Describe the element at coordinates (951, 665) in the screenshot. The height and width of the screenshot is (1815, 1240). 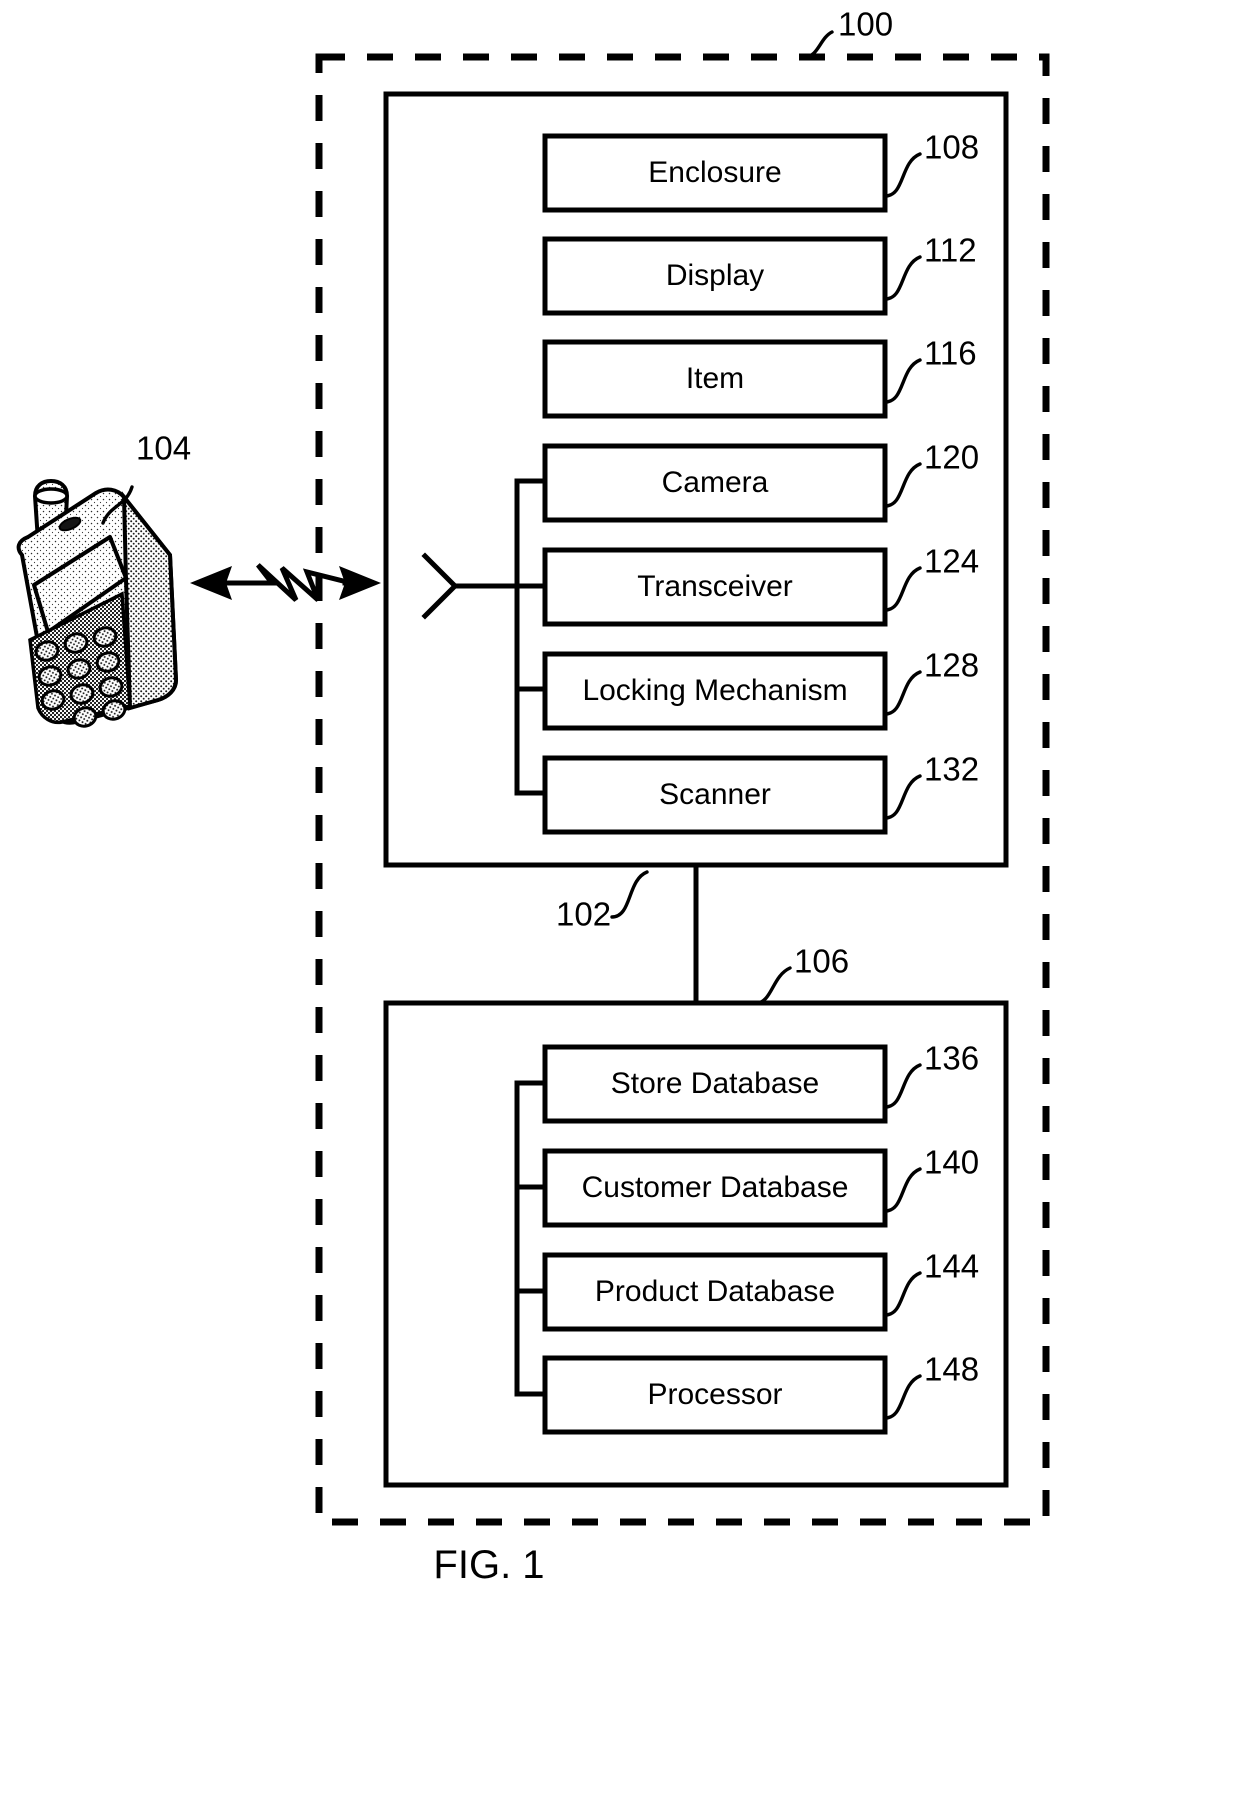
I see `ref-128: 128` at that location.